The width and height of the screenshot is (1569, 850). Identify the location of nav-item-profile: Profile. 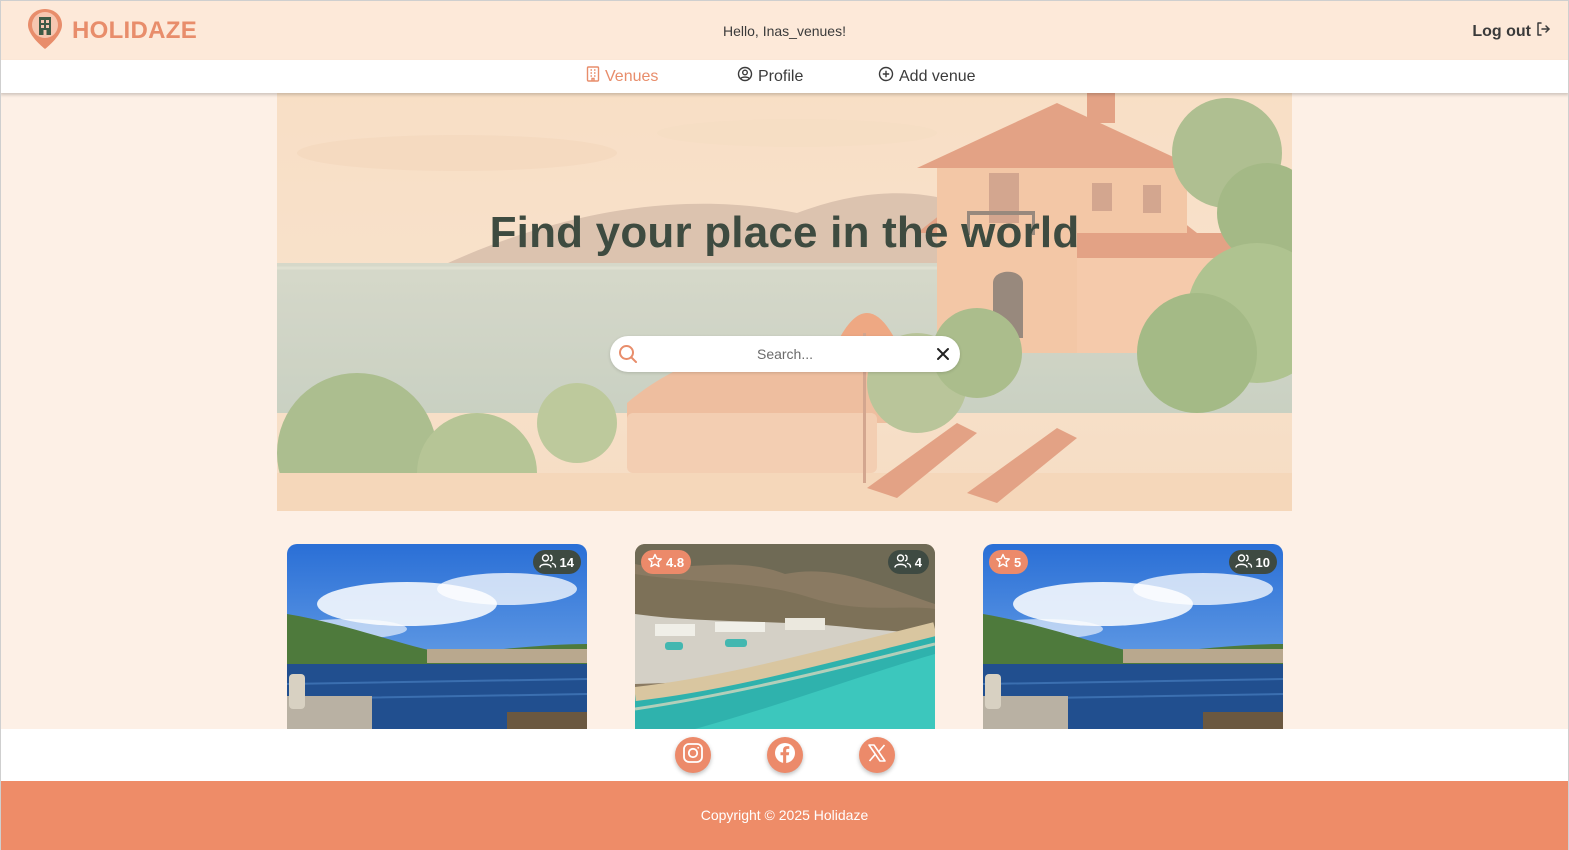
(770, 76).